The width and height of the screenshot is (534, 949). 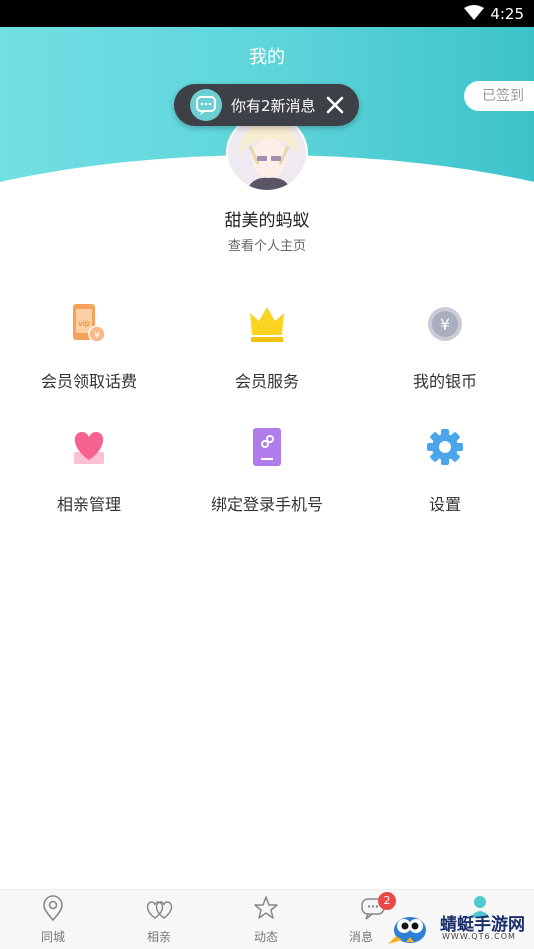 I want to click on menu-label: 我的银币, so click(x=444, y=381).